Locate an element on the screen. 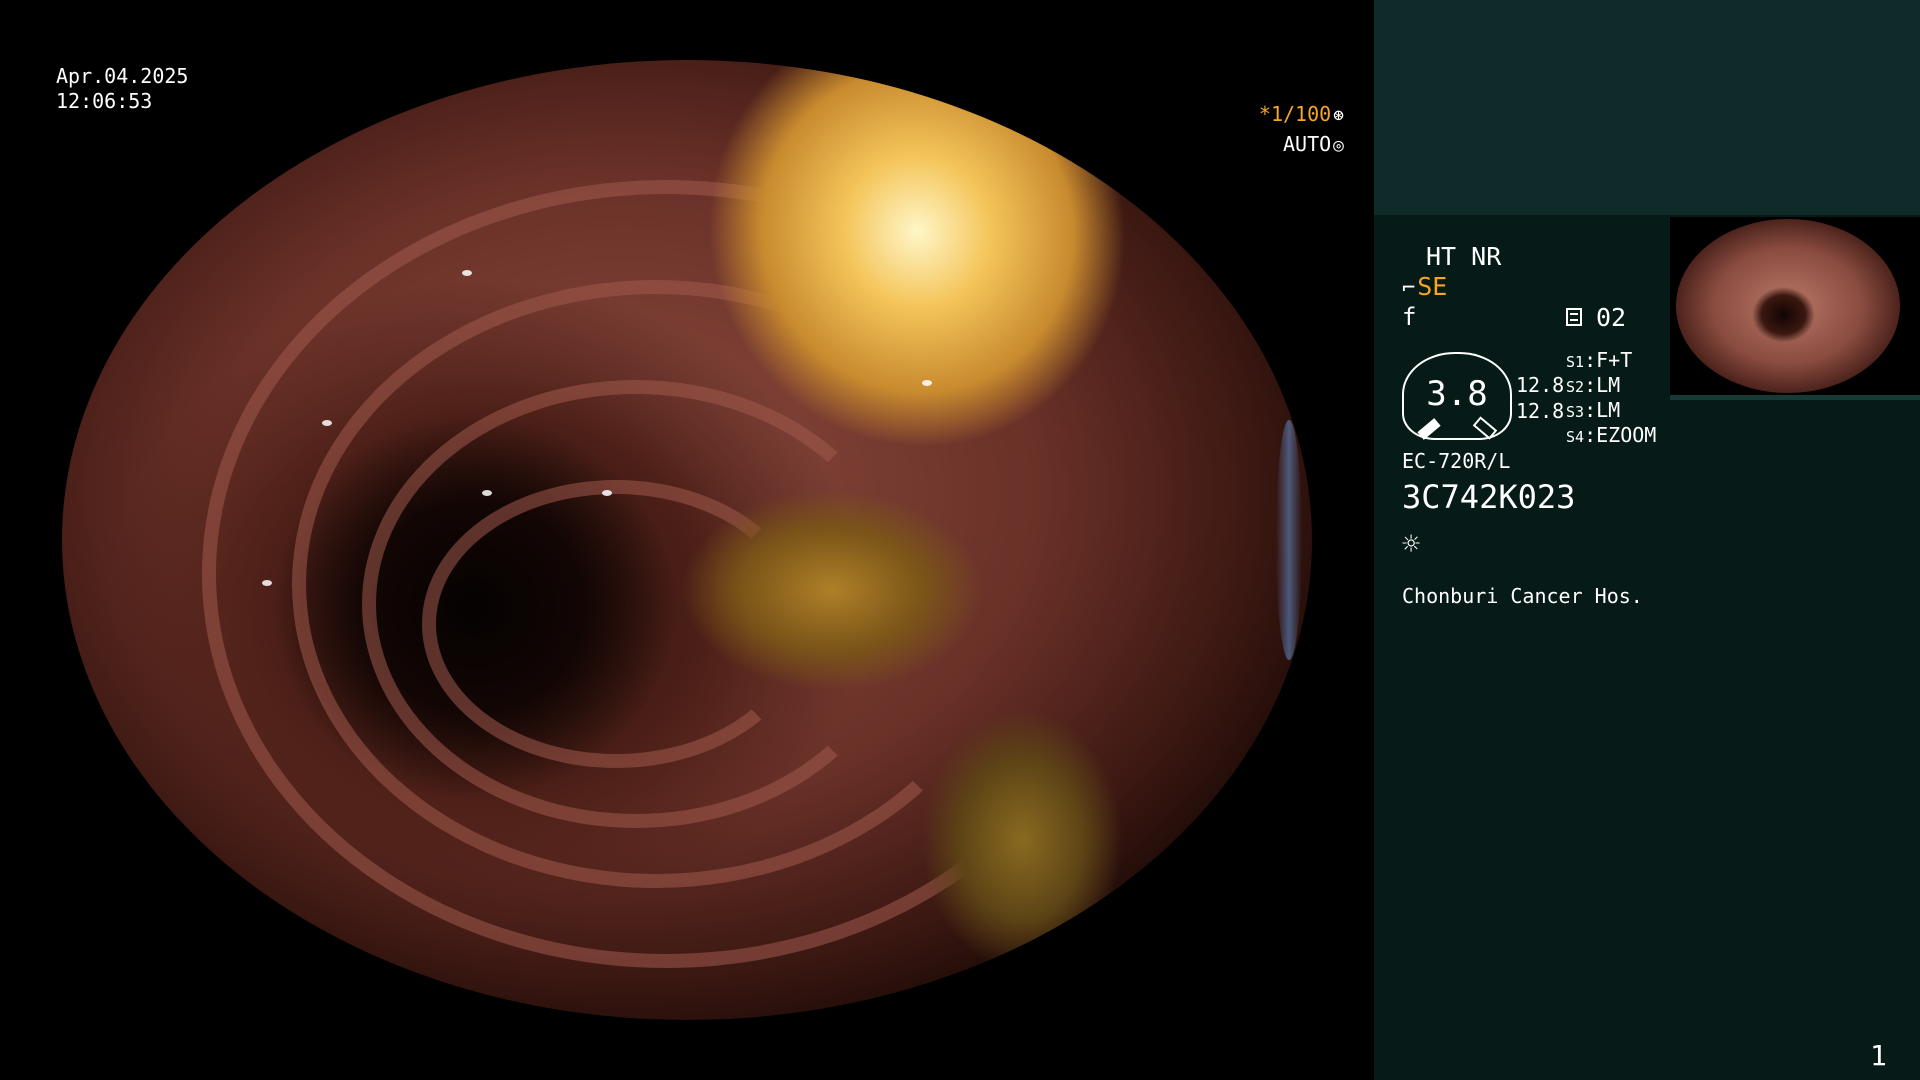 This screenshot has width=1920, height=1080. shutter-speed-text: *1/100 is located at coordinates (1295, 114).